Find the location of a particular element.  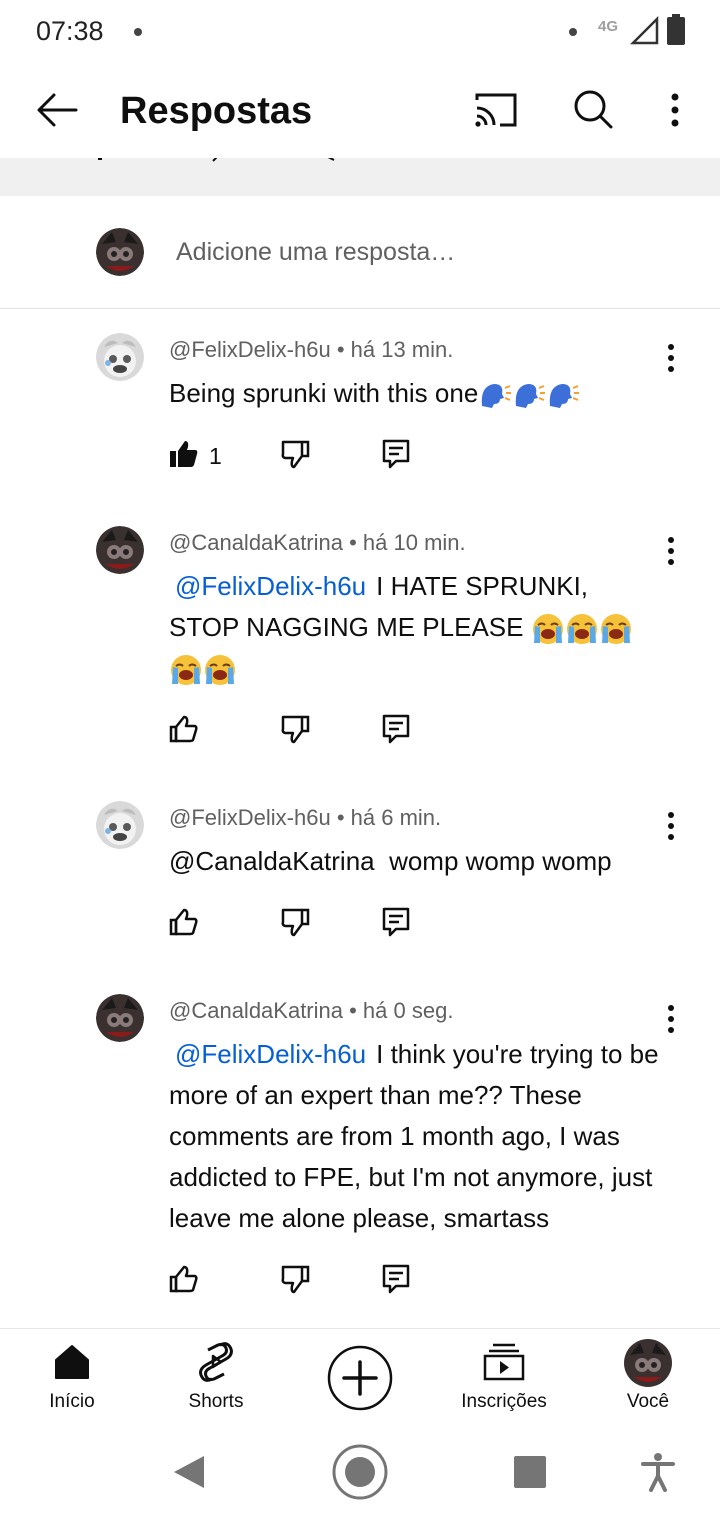

subscriptions-icon is located at coordinates (504, 1362).